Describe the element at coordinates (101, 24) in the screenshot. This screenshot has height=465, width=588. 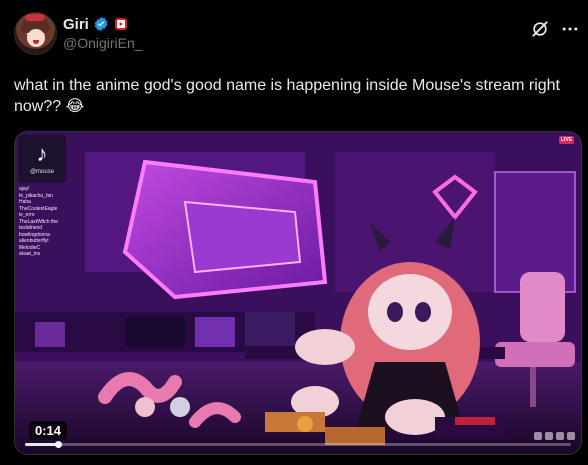
I see `verified-badge-icon` at that location.